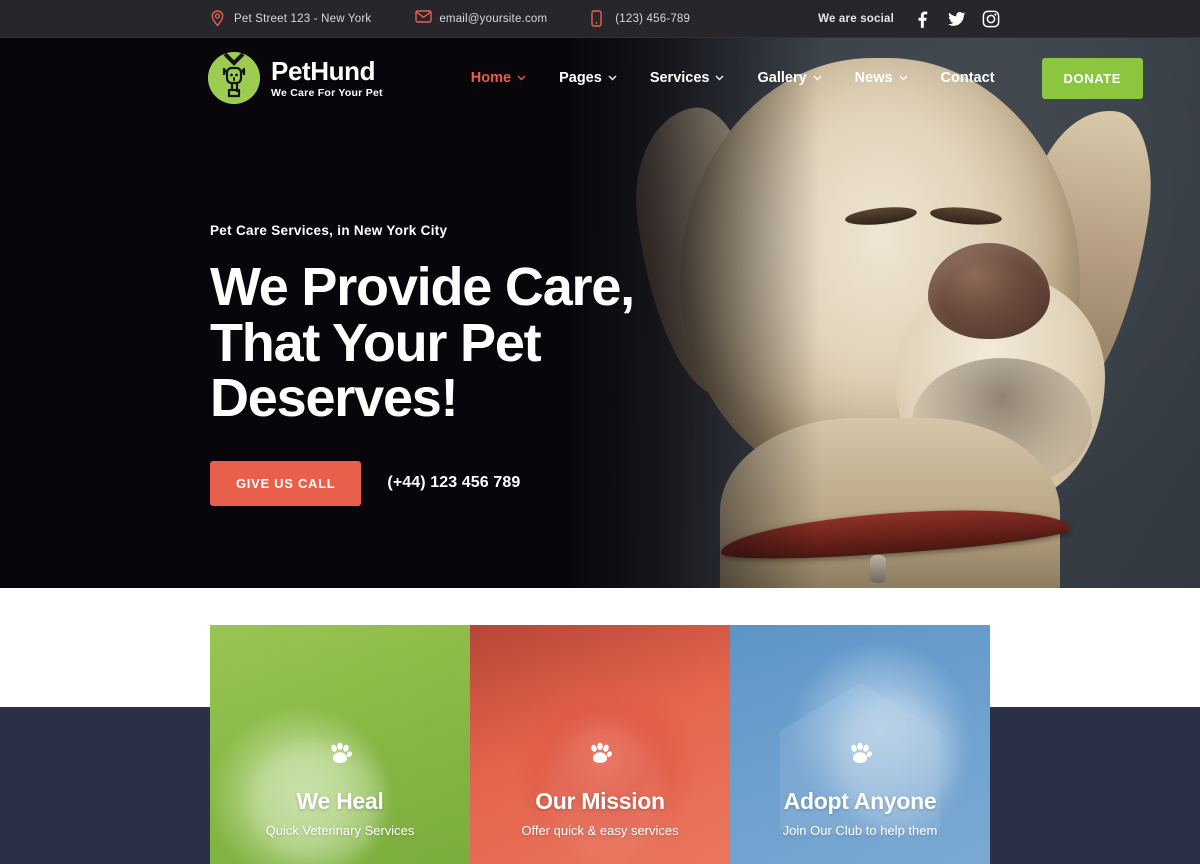 This screenshot has height=864, width=1200. I want to click on donate-button: DONATE, so click(1092, 78).